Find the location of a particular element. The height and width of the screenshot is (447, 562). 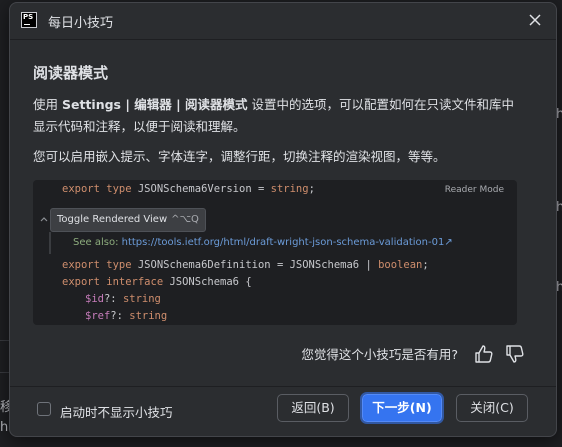

close-dialog-button is located at coordinates (535, 20).